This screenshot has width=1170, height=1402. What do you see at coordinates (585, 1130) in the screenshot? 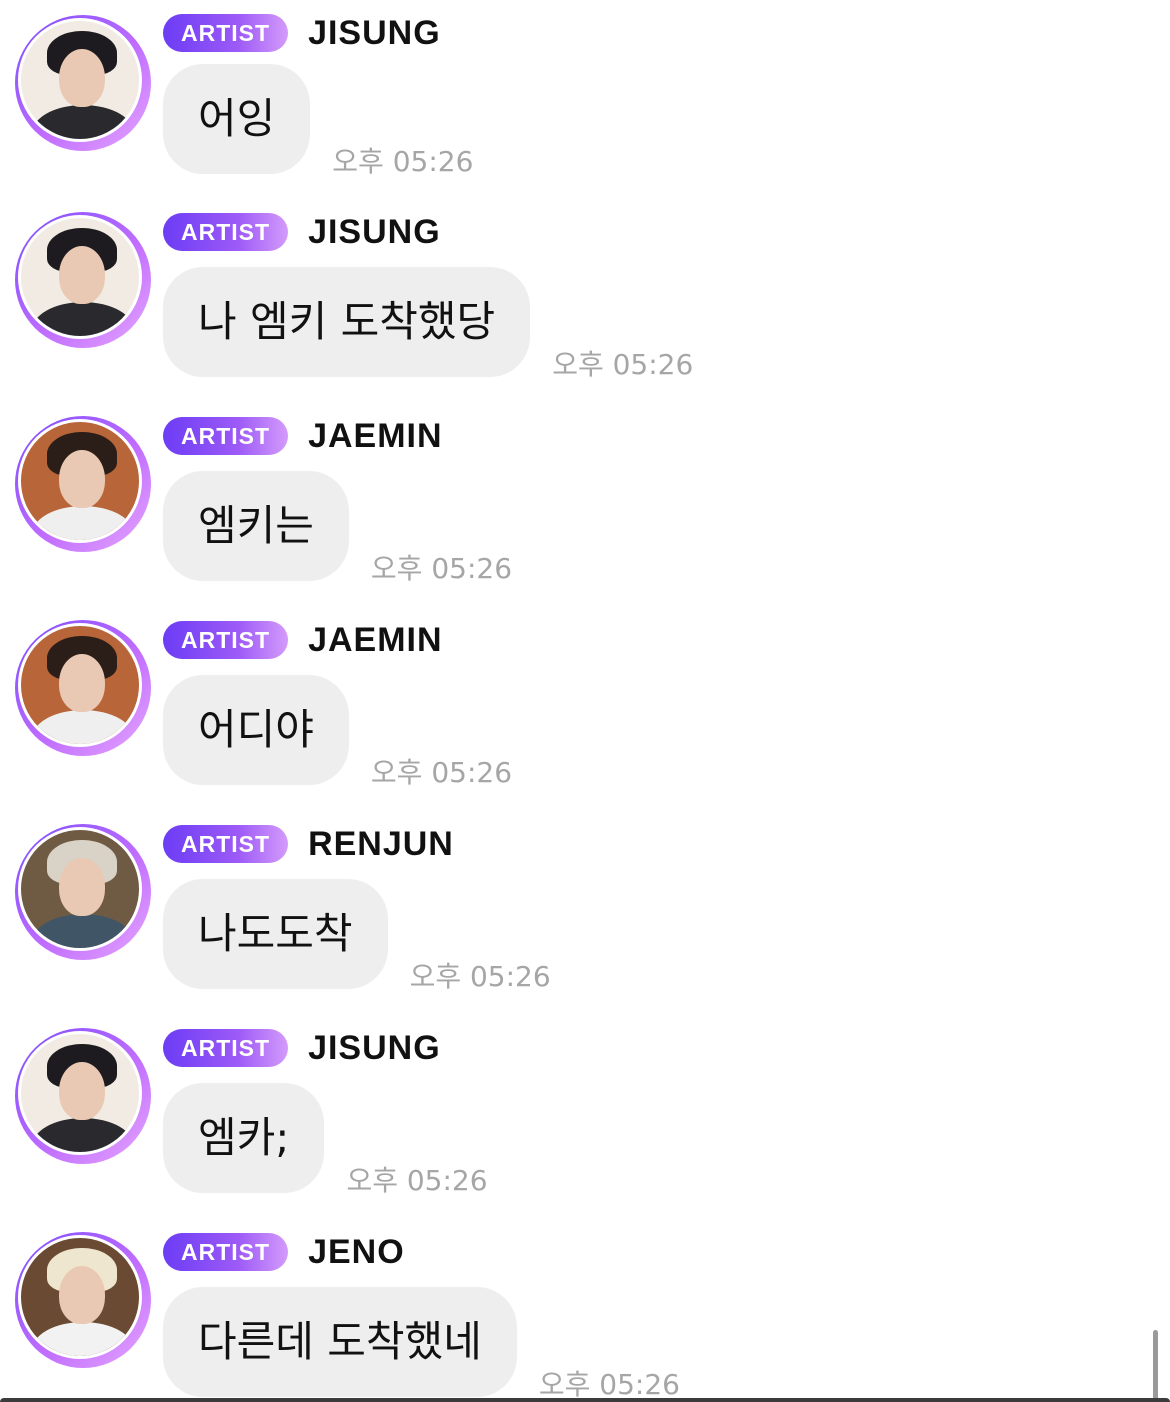
I see `chat-message: ARTIST JISUNG 엠카; 오후 05:26` at bounding box center [585, 1130].